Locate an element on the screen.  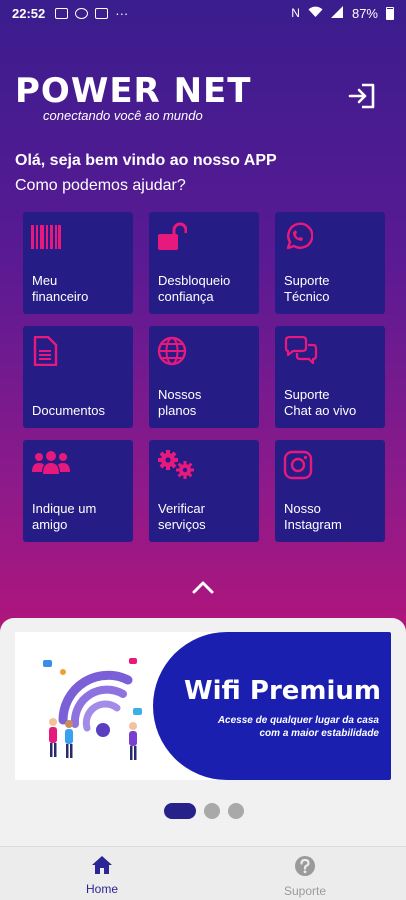
nav-home-label: Home is located at coordinates (101, 889).